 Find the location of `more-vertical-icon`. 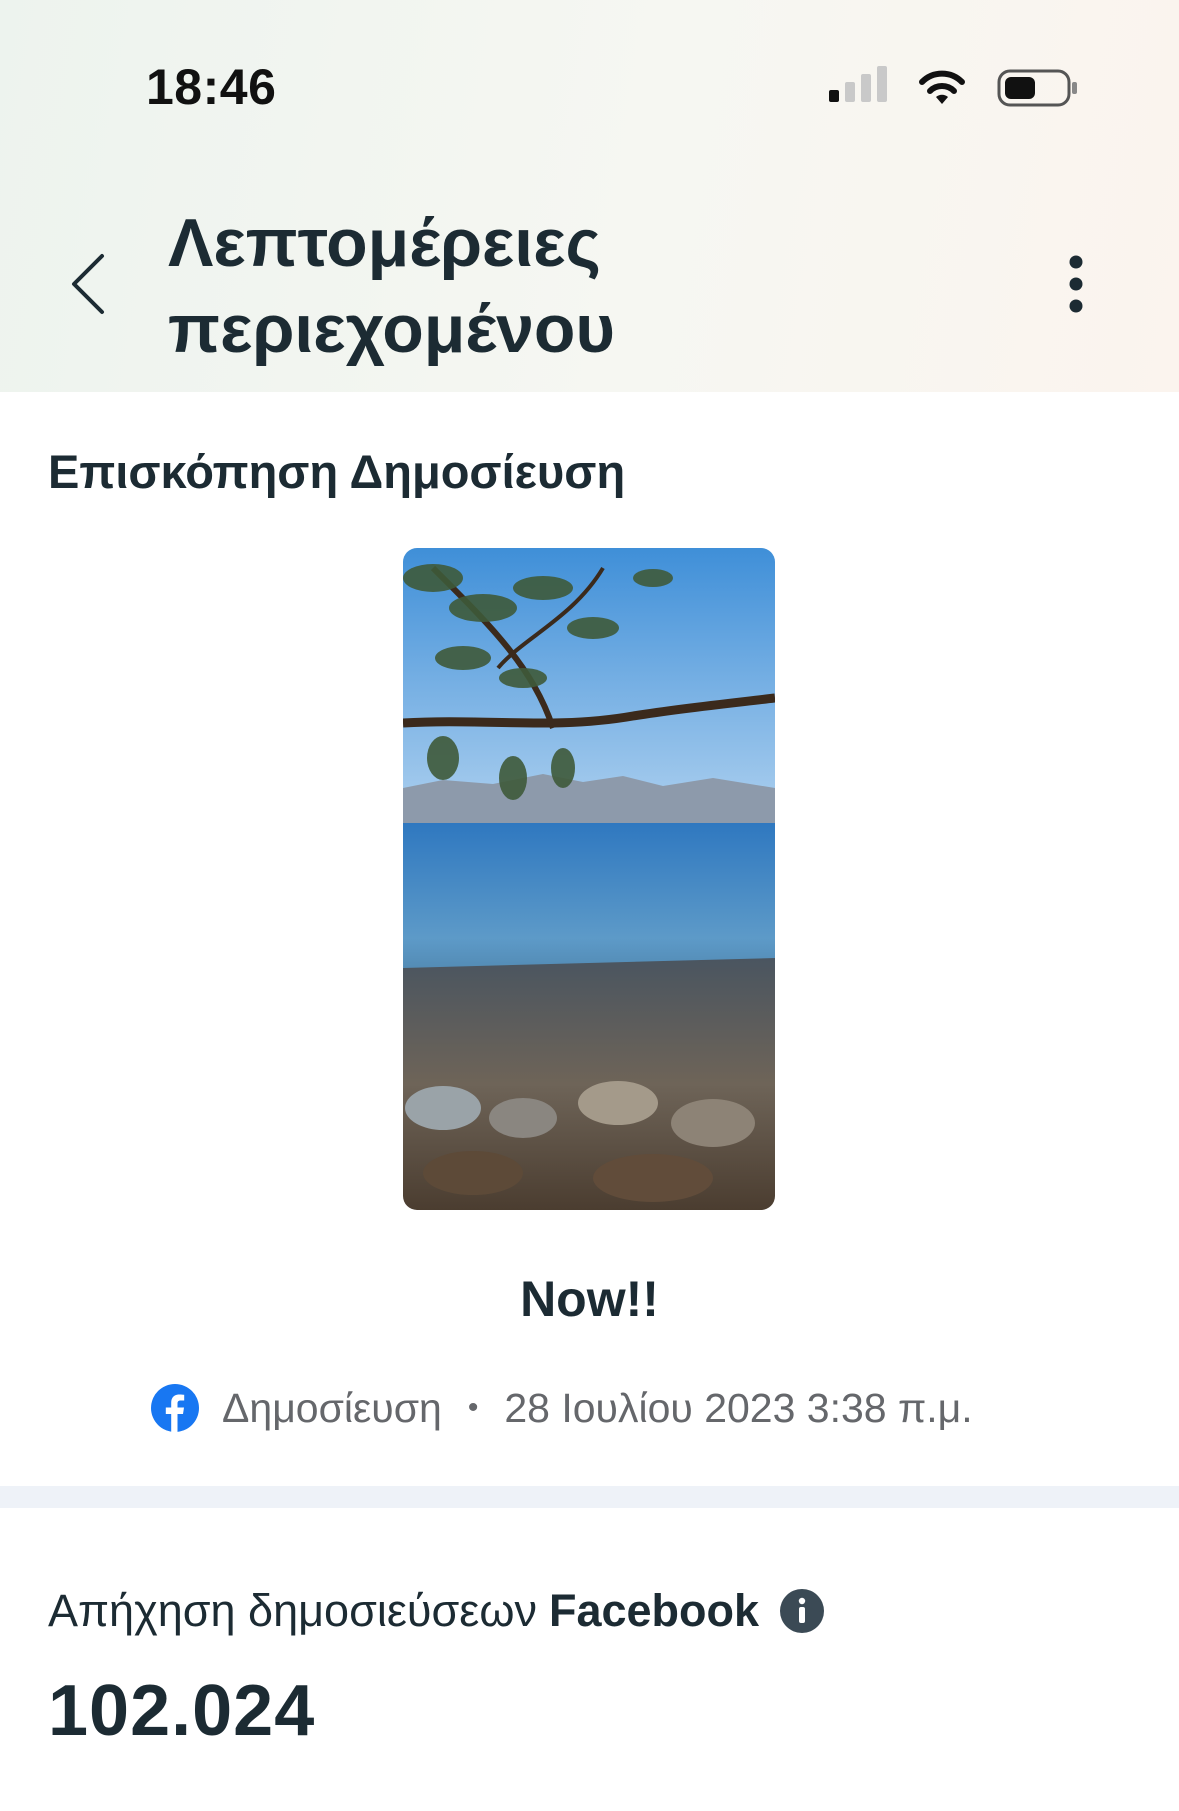

more-vertical-icon is located at coordinates (1076, 284).